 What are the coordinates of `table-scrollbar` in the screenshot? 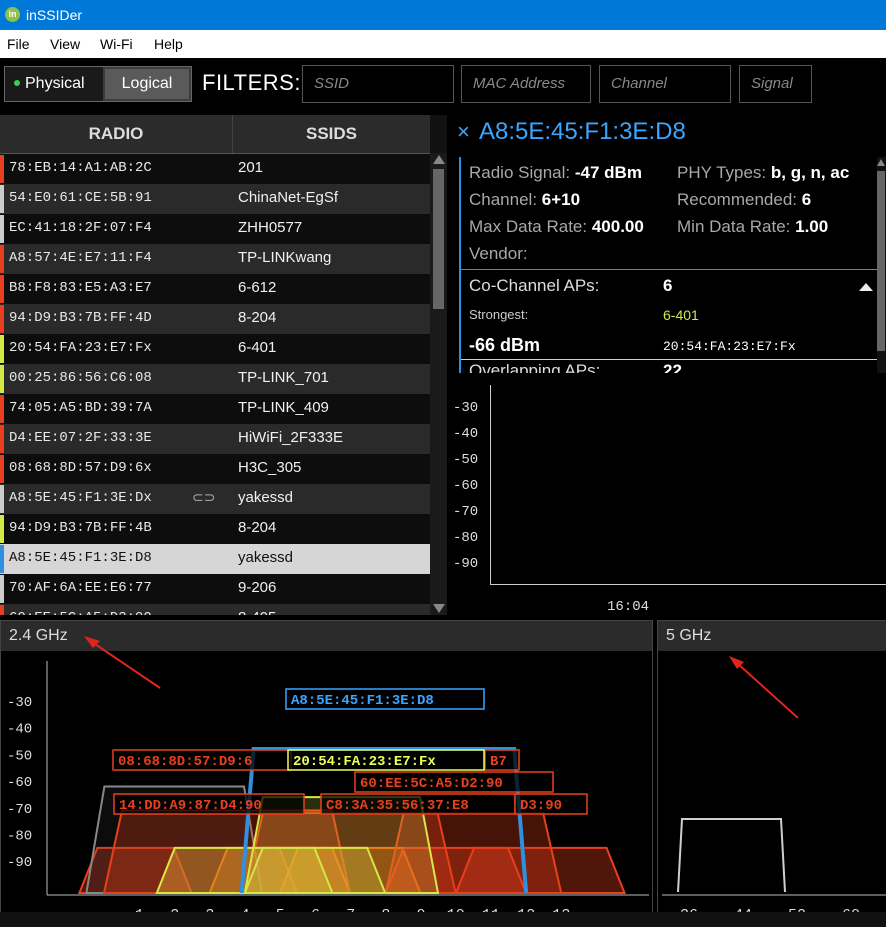 It's located at (438, 384).